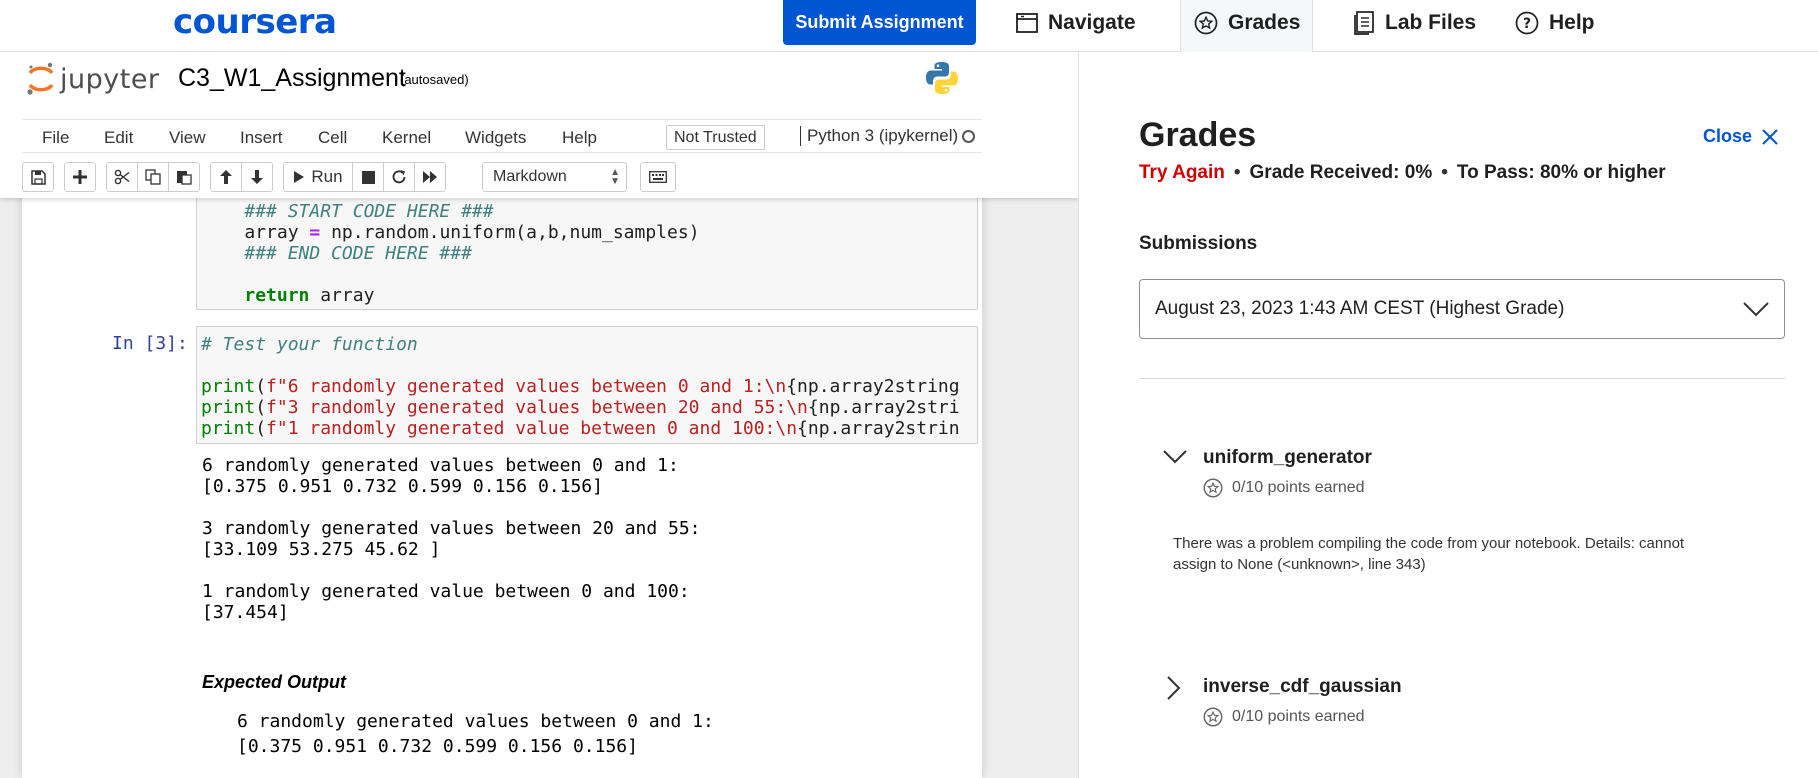  I want to click on interrupt-kernel-button, so click(368, 177).